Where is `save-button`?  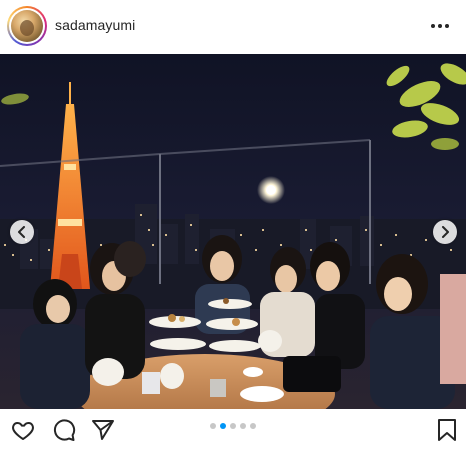
save-button is located at coordinates (448, 430).